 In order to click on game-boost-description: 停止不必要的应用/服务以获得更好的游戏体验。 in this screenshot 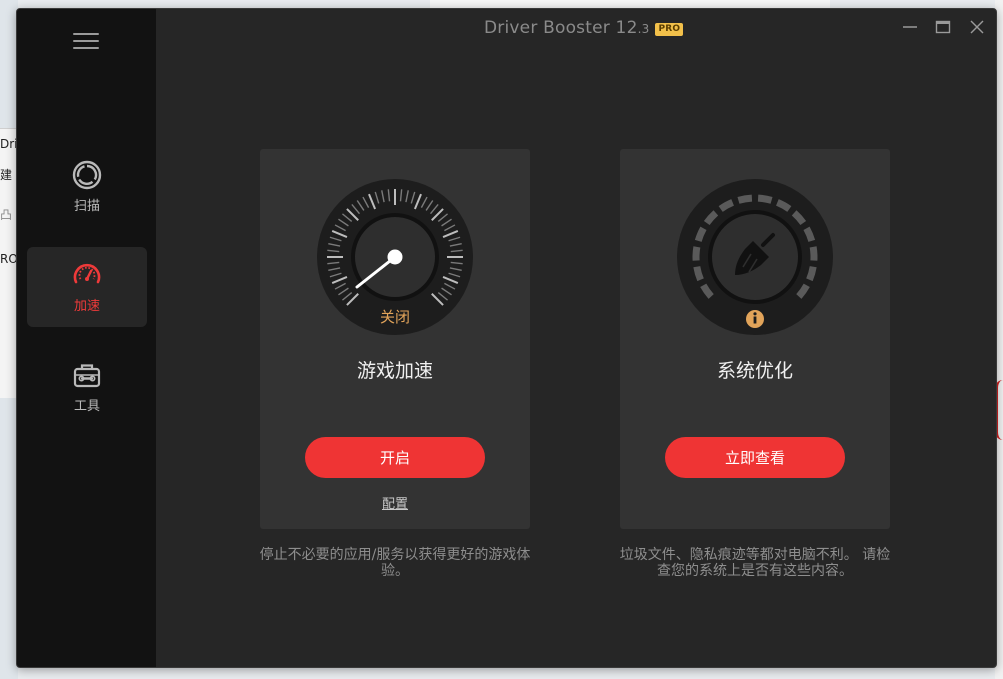, I will do `click(395, 563)`.